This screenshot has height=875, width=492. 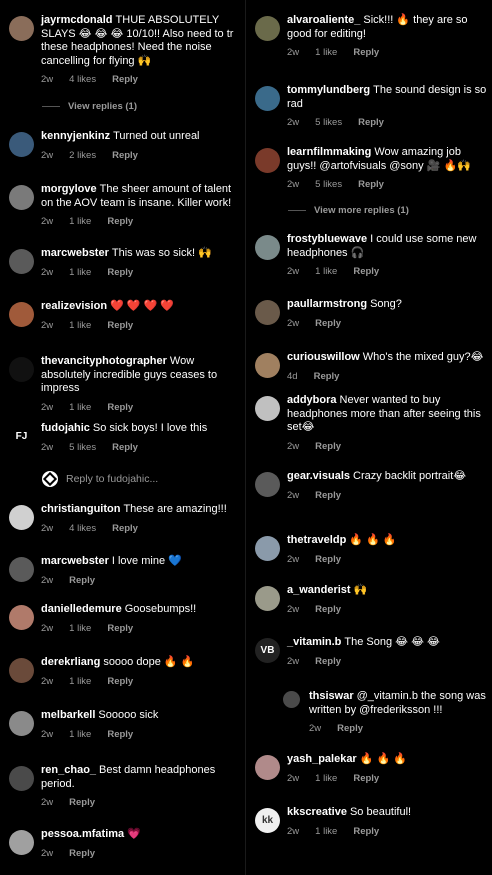 I want to click on comment-username: gear.visuals, so click(x=318, y=476).